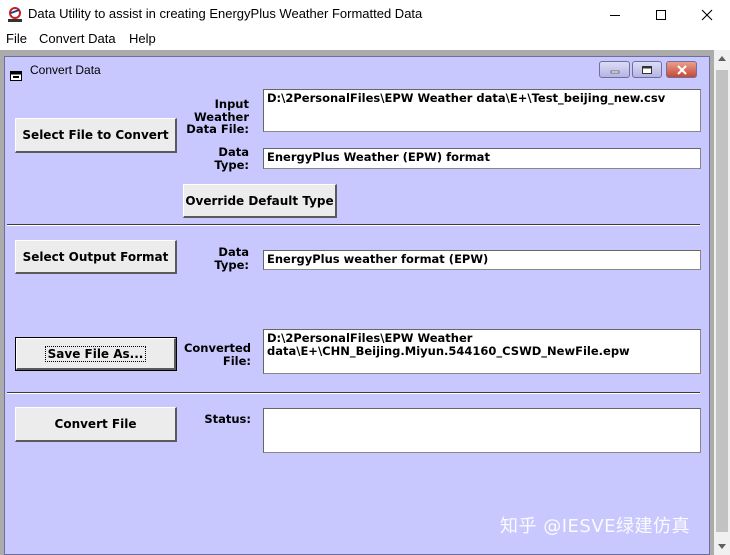 This screenshot has width=730, height=555. Describe the element at coordinates (227, 419) in the screenshot. I see `status-label-text: Status:` at that location.